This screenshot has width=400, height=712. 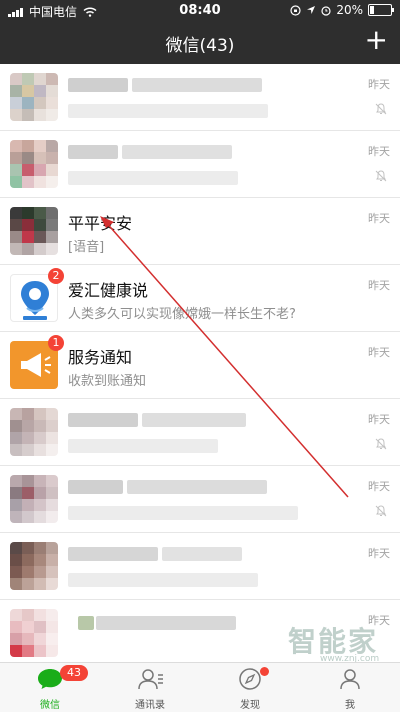 I want to click on new-dot, so click(x=264, y=671).